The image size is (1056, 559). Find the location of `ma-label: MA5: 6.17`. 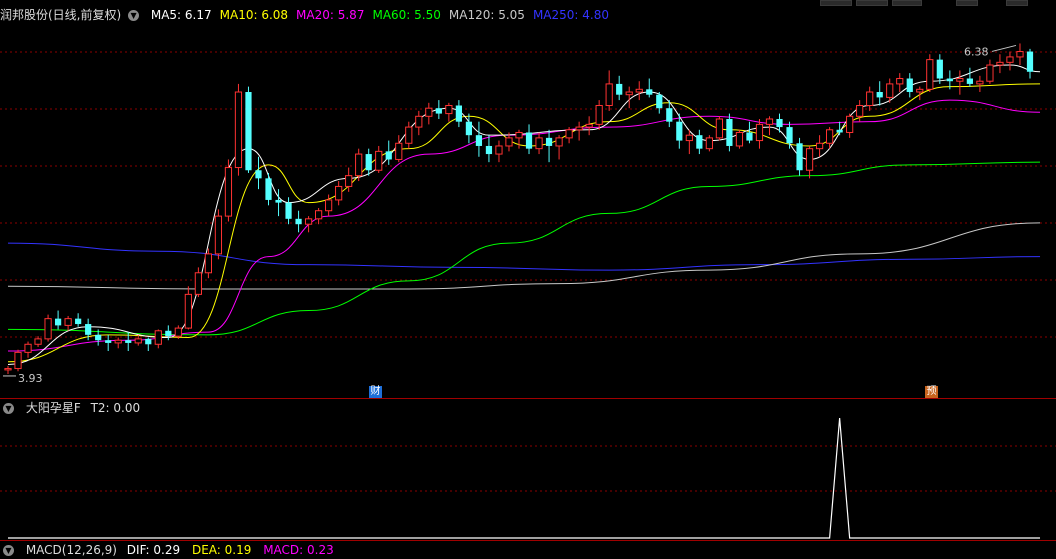

ma-label: MA5: 6.17 is located at coordinates (181, 15).